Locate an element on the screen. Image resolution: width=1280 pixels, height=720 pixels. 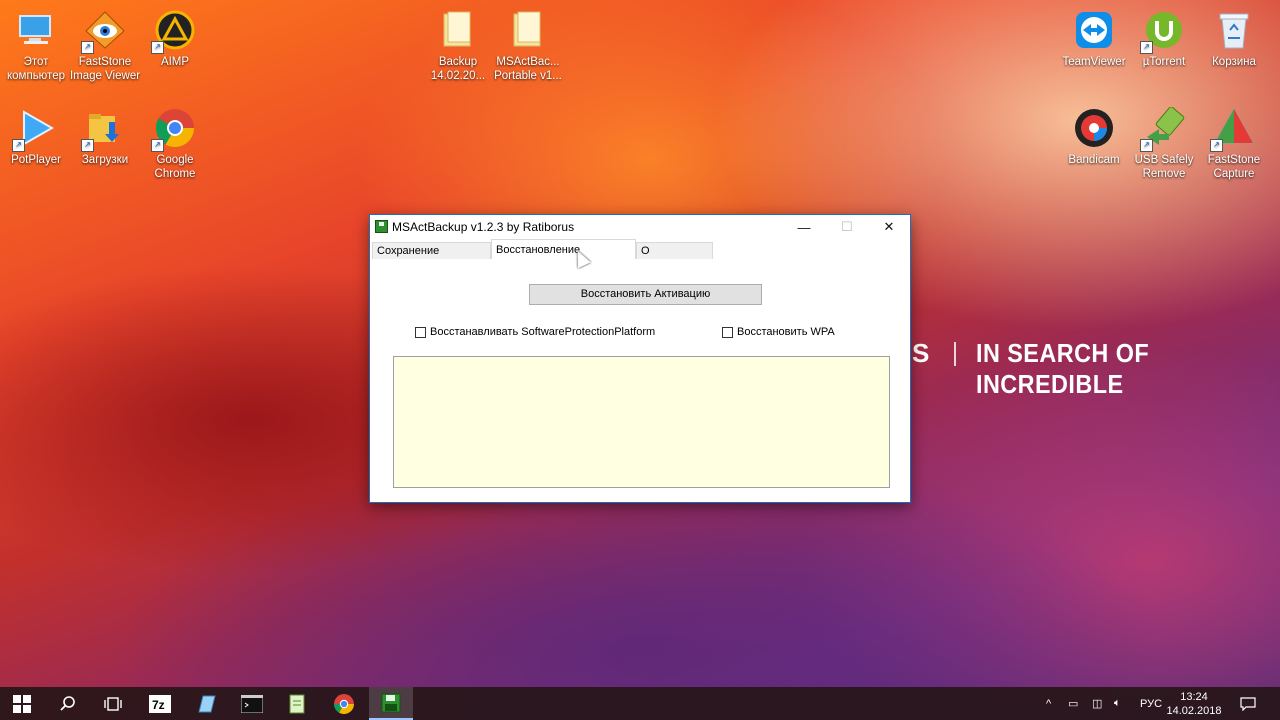
taskbar-7zip: 7z is located at coordinates (160, 703).